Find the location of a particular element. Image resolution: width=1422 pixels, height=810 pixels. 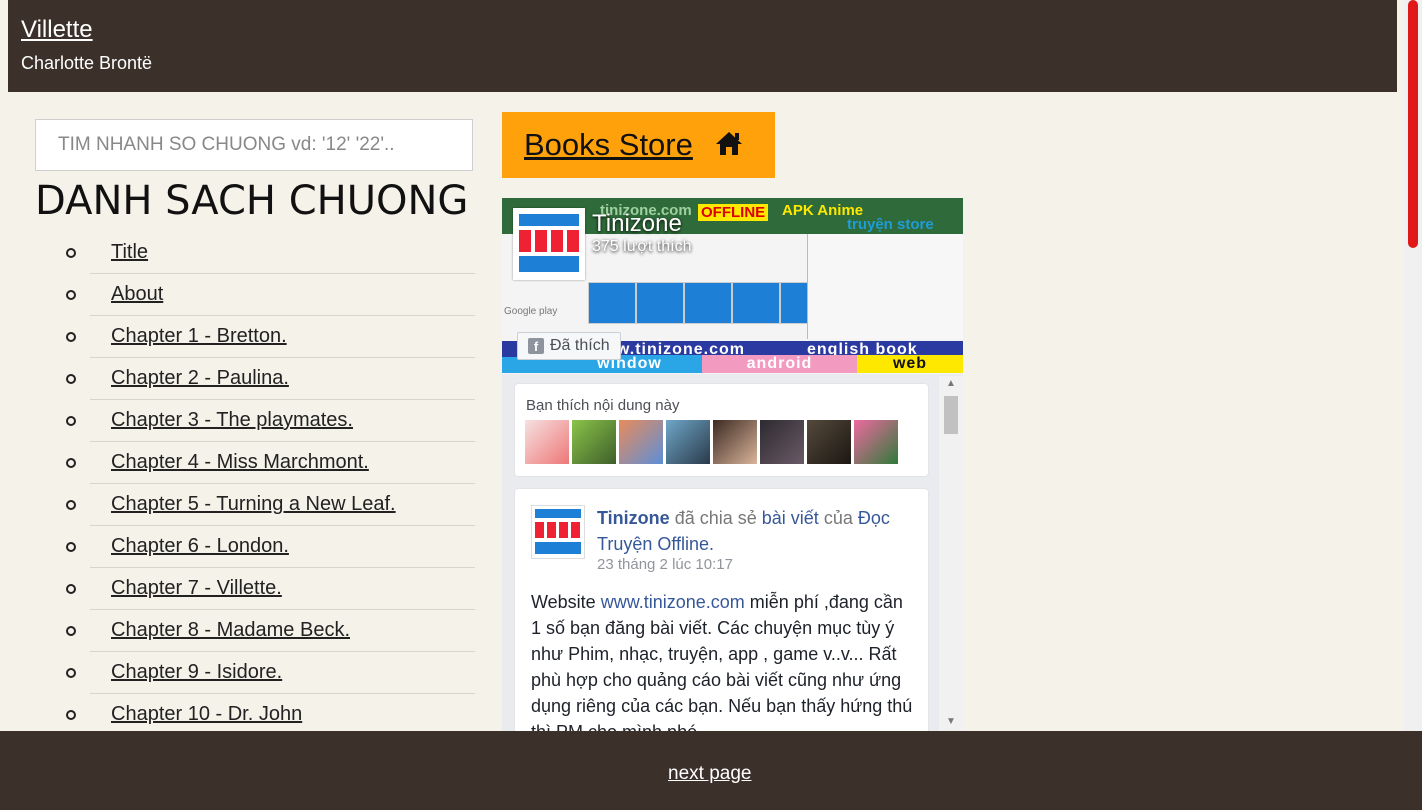

chapter-link: Chapter 9 - Isidore. is located at coordinates (196, 672).